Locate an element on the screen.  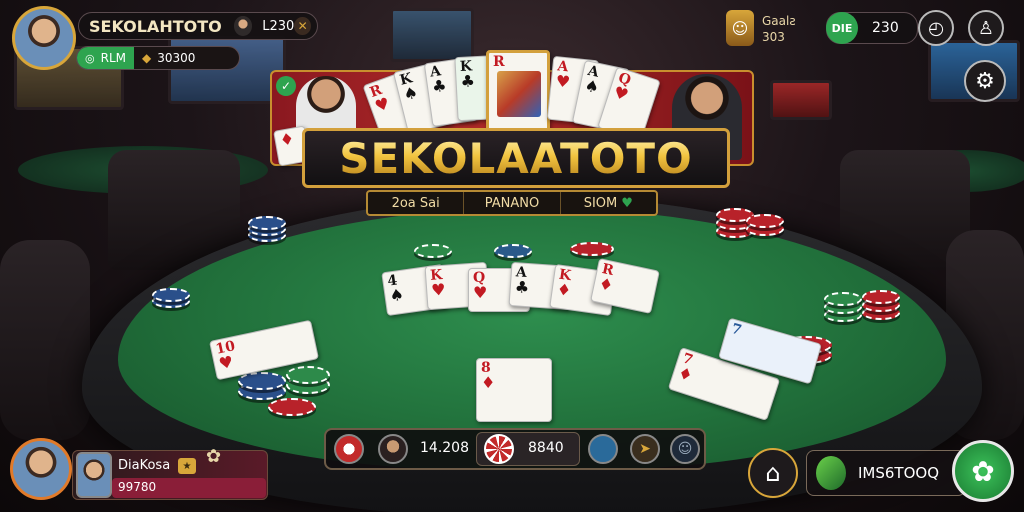
person-icon: ♙ is located at coordinates (986, 28).